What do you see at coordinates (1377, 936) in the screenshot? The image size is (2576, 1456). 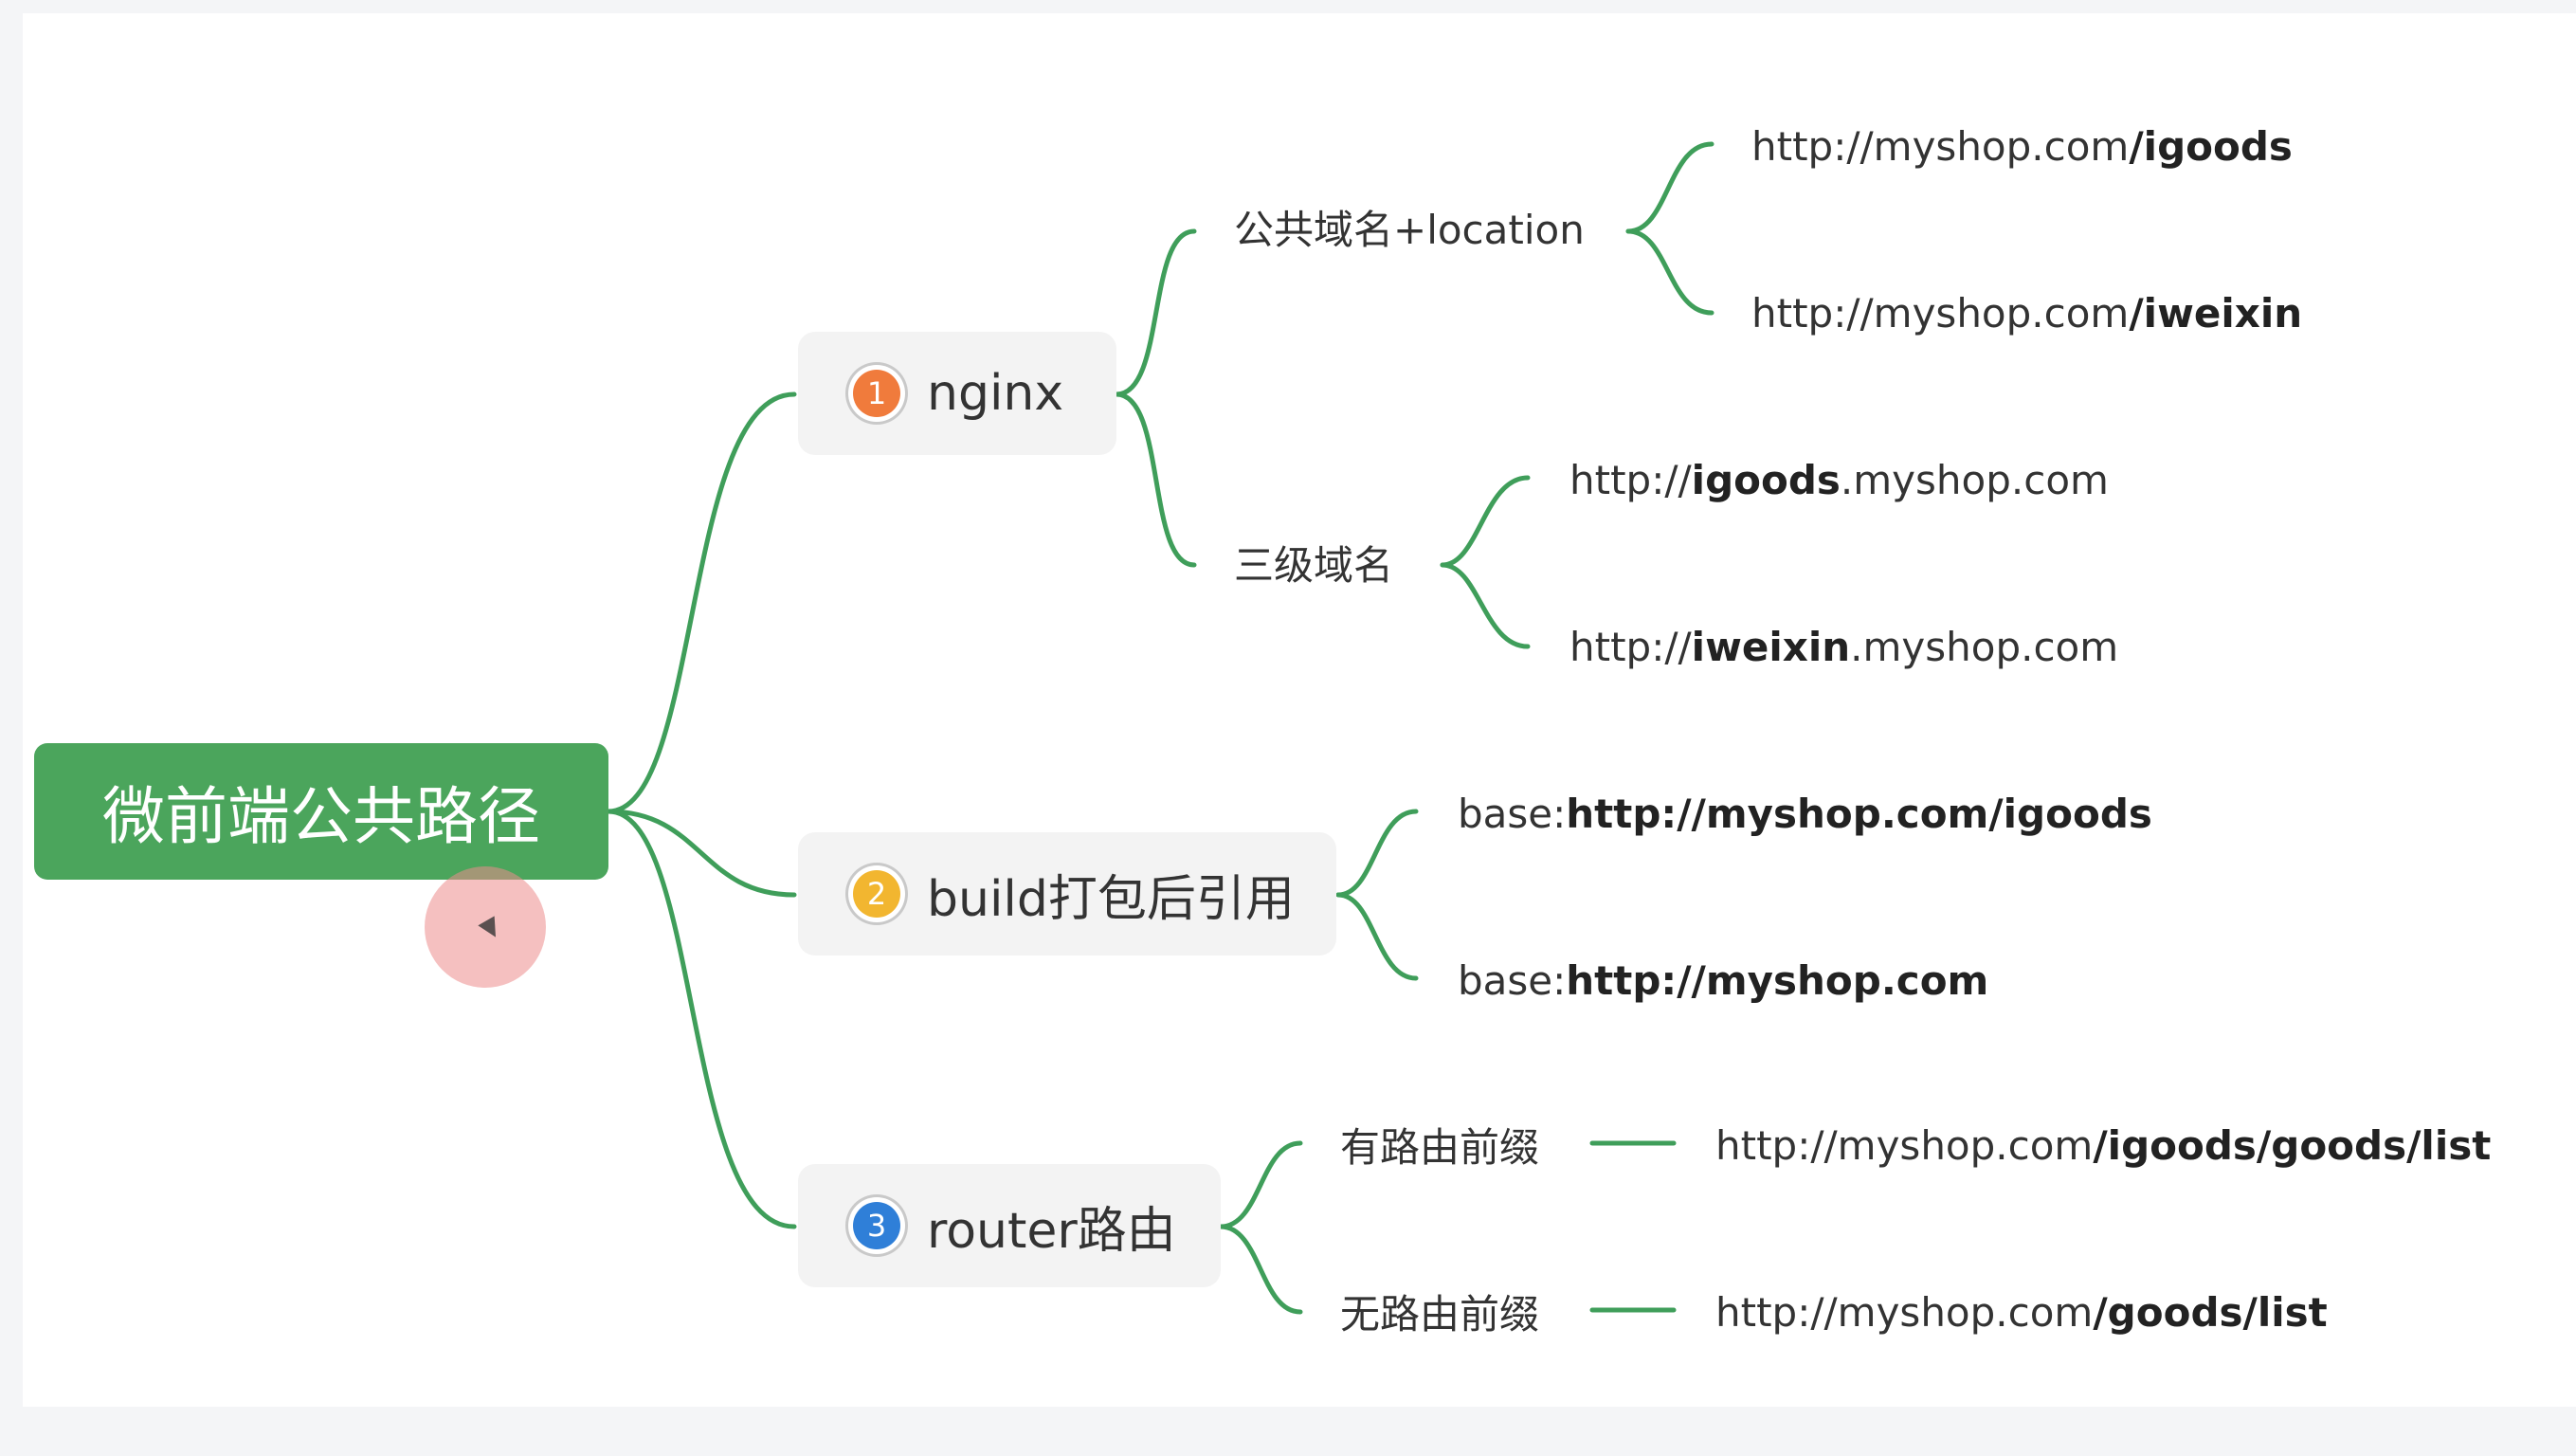 I see `connector-build-leaf2` at bounding box center [1377, 936].